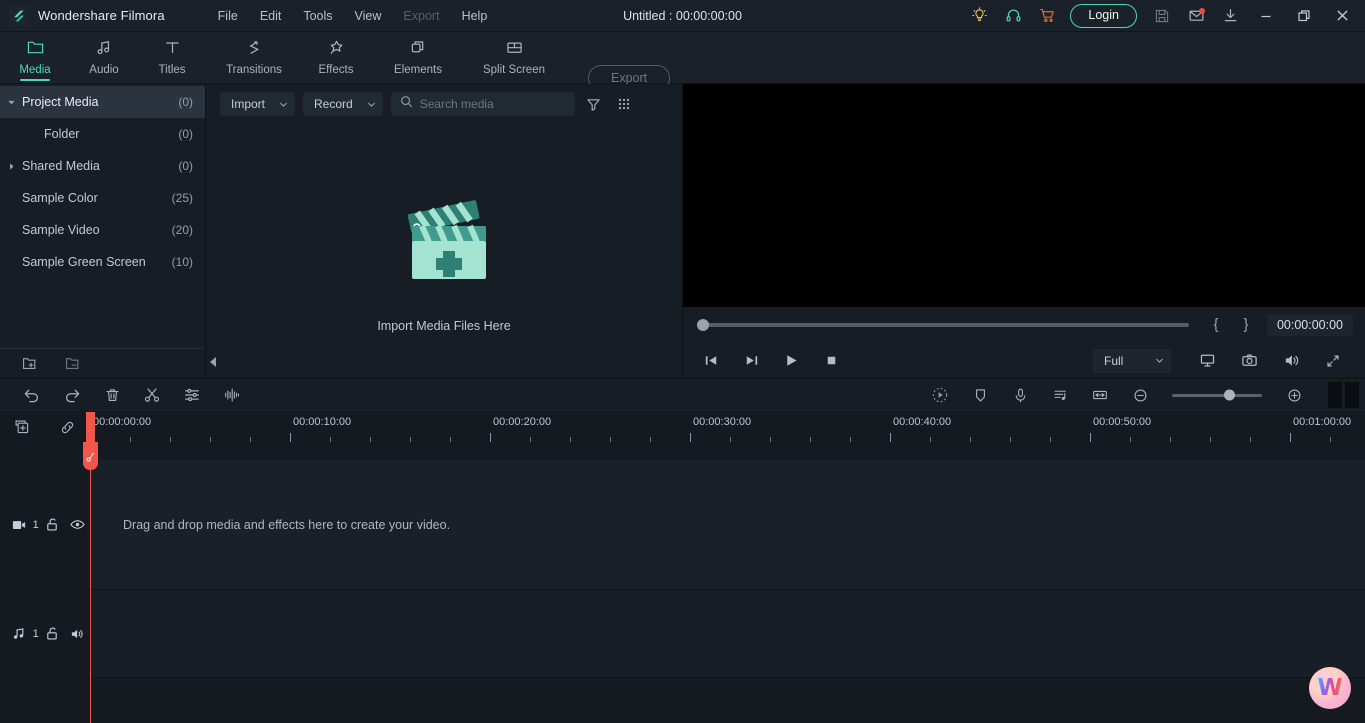 The image size is (1365, 723). What do you see at coordinates (152, 395) in the screenshot?
I see `split-button` at bounding box center [152, 395].